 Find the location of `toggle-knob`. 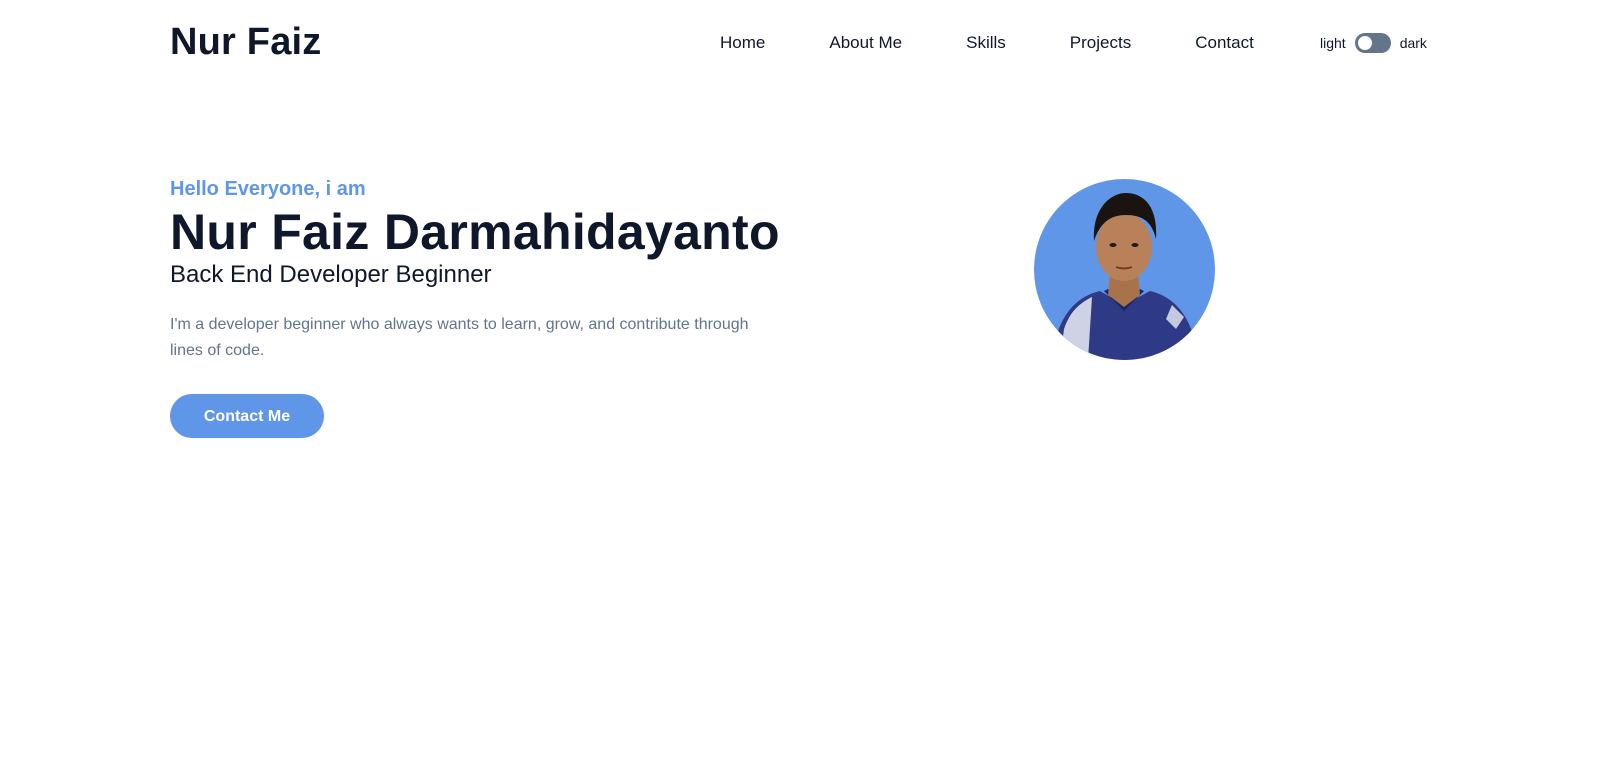

toggle-knob is located at coordinates (1364, 43).